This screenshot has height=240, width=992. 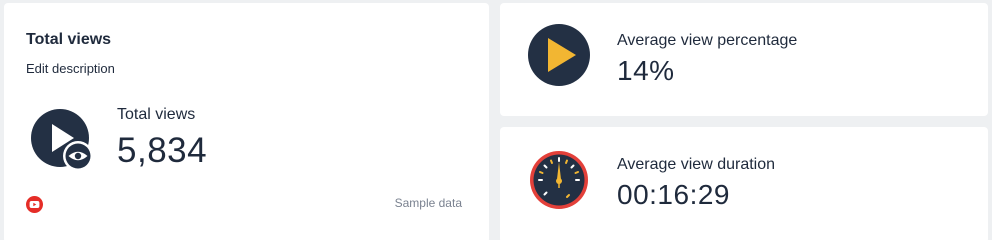 I want to click on metric-value: 14%, so click(x=646, y=70).